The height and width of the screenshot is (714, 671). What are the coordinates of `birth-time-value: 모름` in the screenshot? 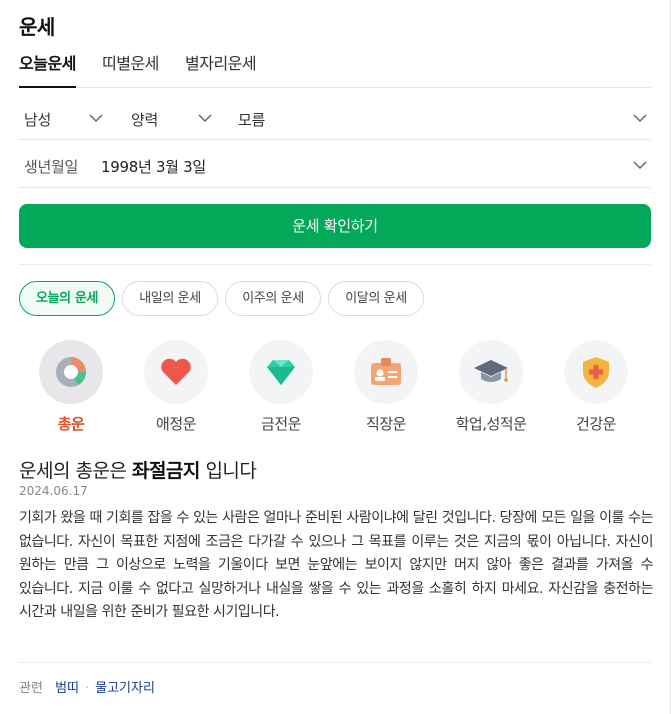 It's located at (252, 120).